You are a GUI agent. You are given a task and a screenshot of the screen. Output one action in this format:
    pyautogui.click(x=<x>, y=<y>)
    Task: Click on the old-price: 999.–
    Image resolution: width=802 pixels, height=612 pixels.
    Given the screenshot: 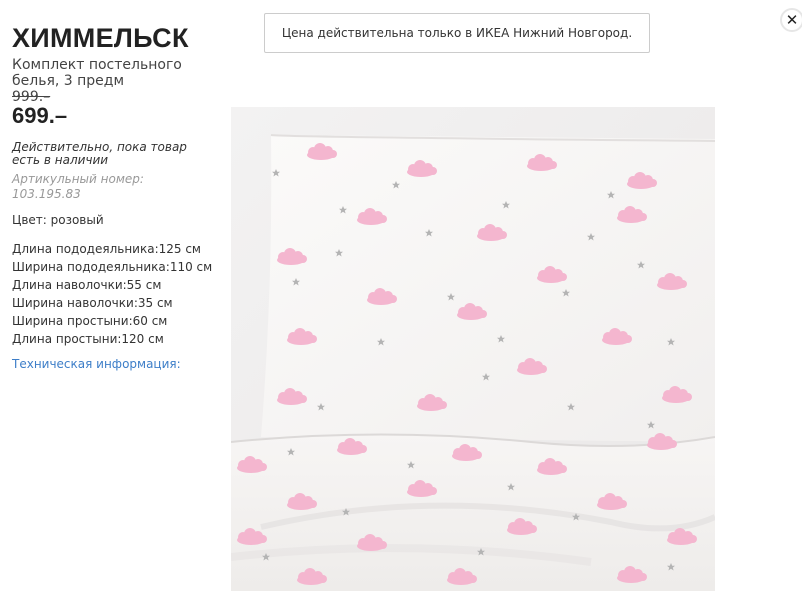 What is the action you would take?
    pyautogui.click(x=31, y=97)
    